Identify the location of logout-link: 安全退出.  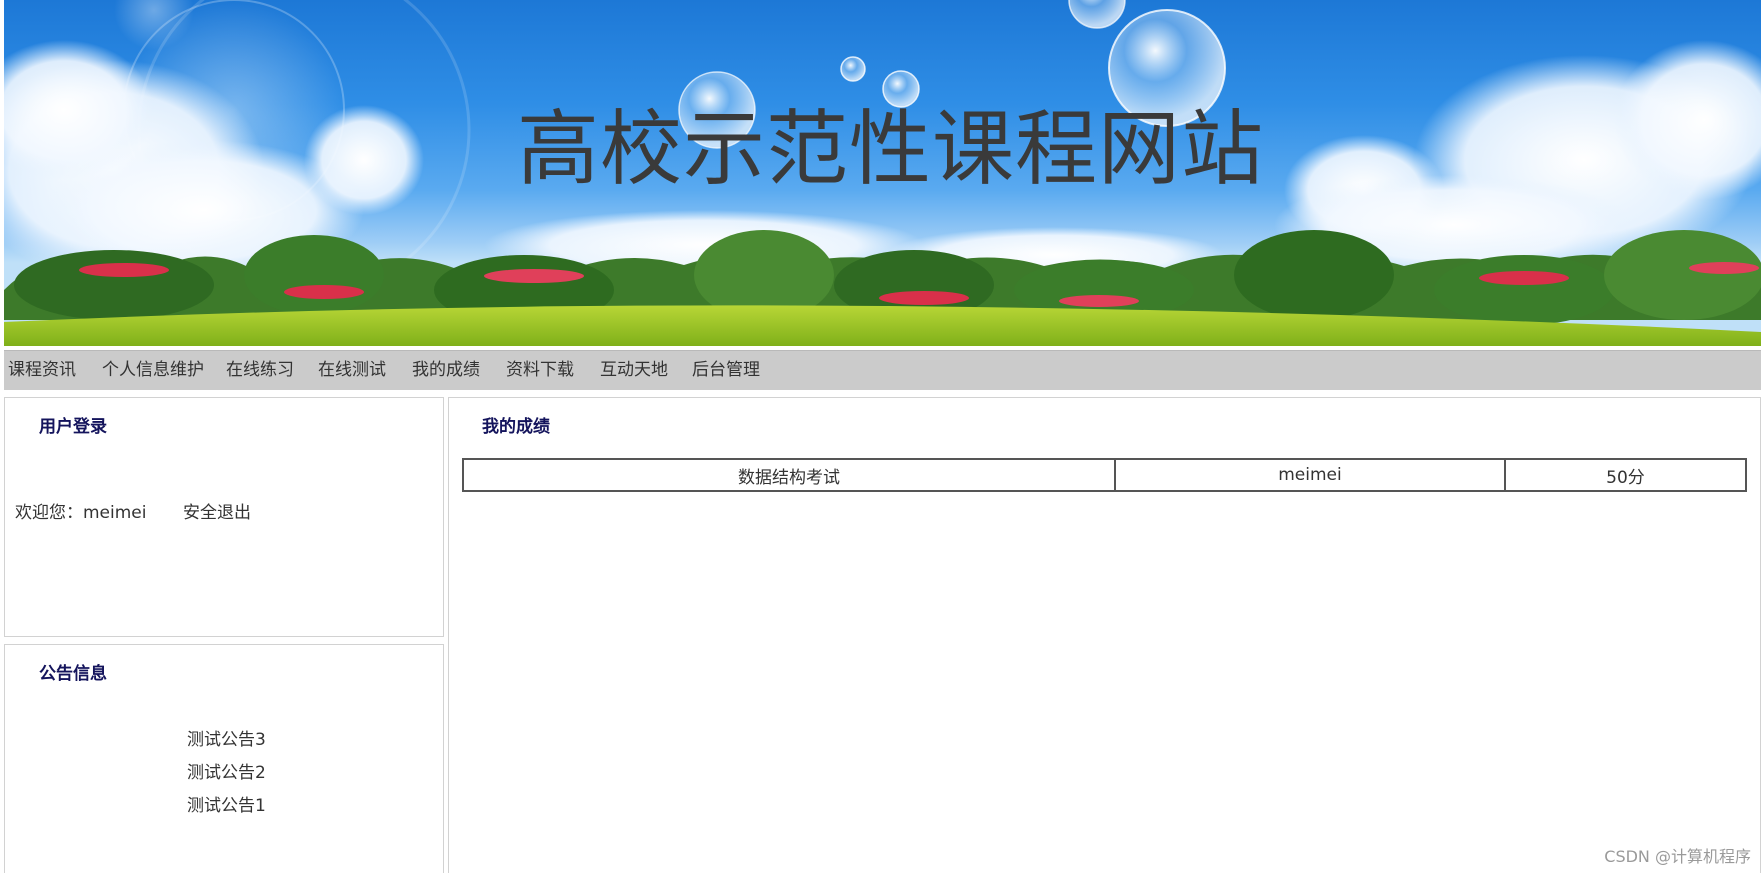
(217, 510).